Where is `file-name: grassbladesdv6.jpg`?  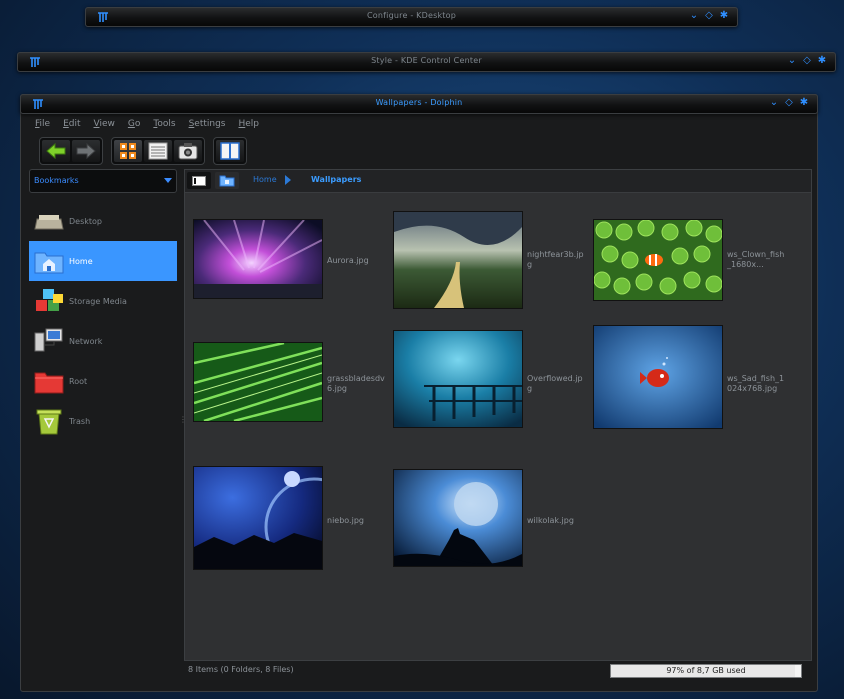 file-name: grassbladesdv6.jpg is located at coordinates (356, 383).